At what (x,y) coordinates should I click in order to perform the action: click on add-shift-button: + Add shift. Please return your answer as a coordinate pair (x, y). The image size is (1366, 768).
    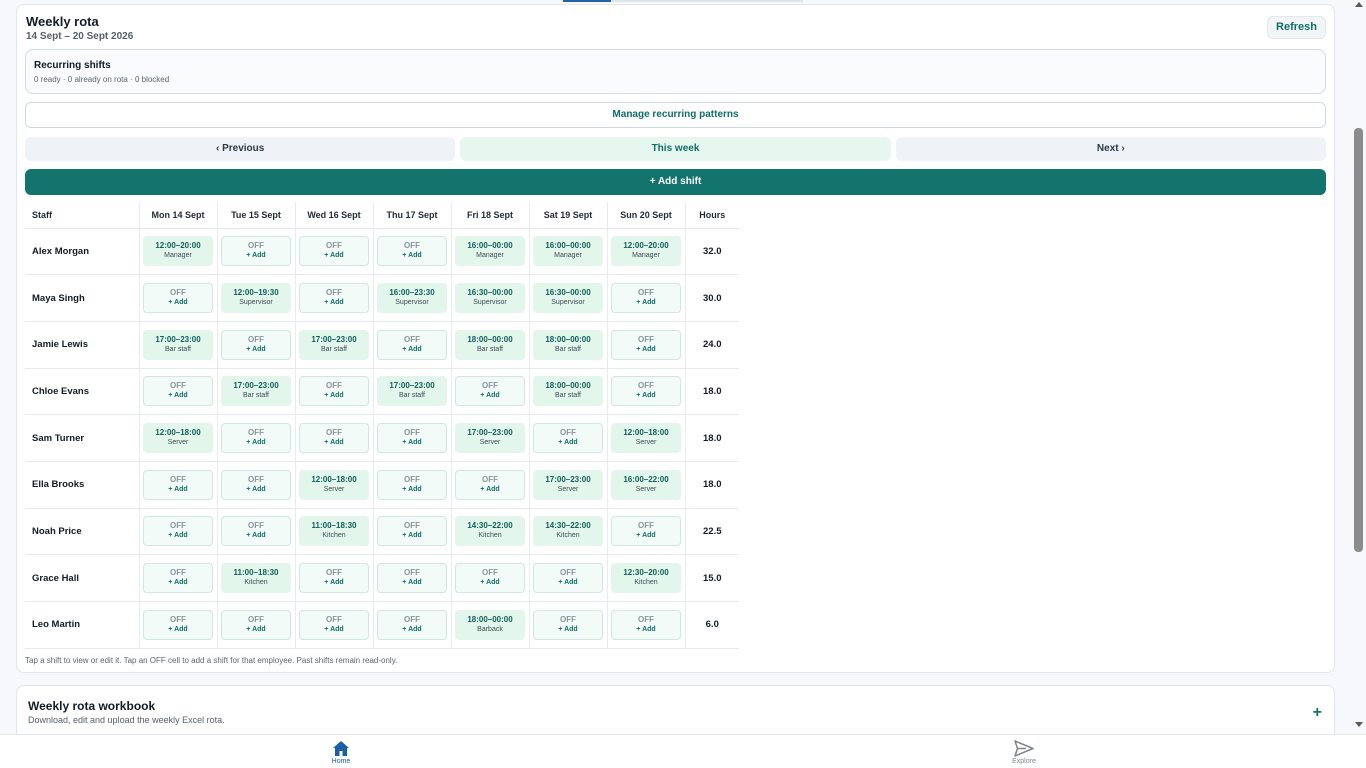
    Looking at the image, I should click on (675, 182).